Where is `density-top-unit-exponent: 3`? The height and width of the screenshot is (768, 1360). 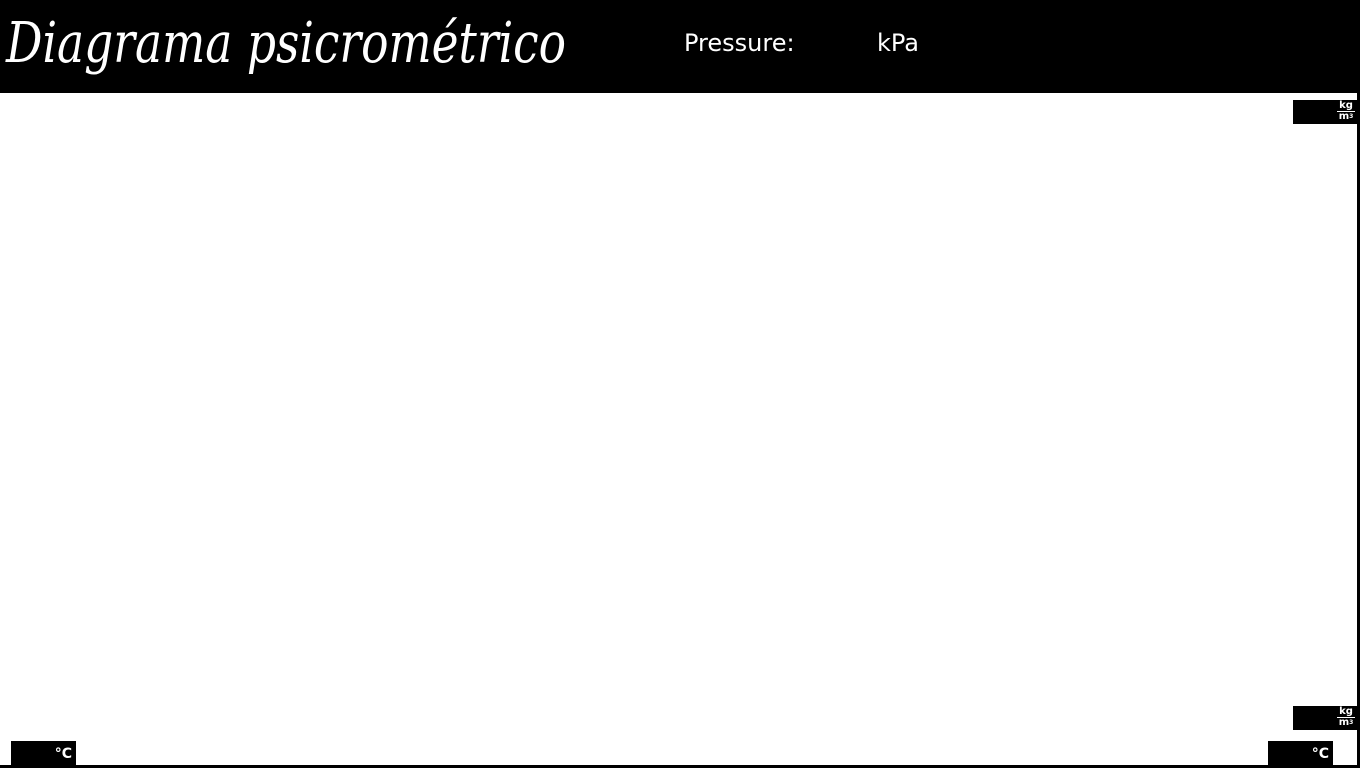 density-top-unit-exponent: 3 is located at coordinates (1351, 116).